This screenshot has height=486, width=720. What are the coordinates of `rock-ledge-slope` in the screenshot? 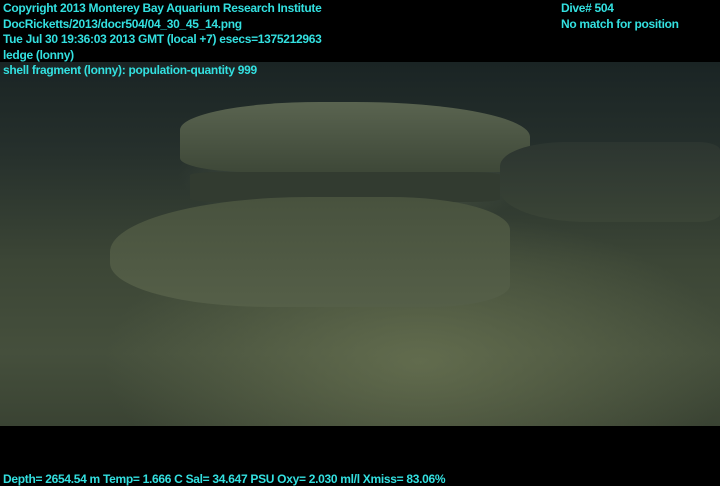 It's located at (310, 252).